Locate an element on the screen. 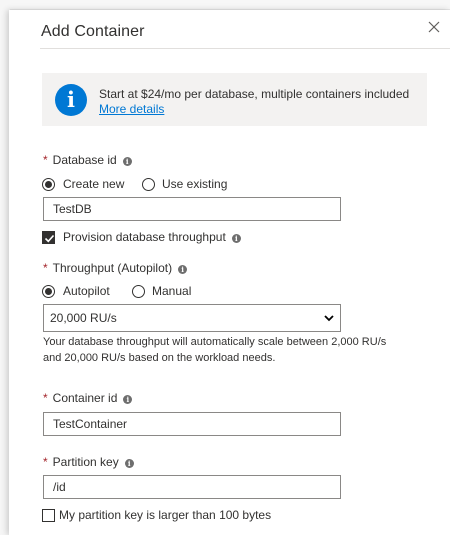 This screenshot has width=450, height=535. container-id-label: * Container id i is located at coordinates (88, 398).